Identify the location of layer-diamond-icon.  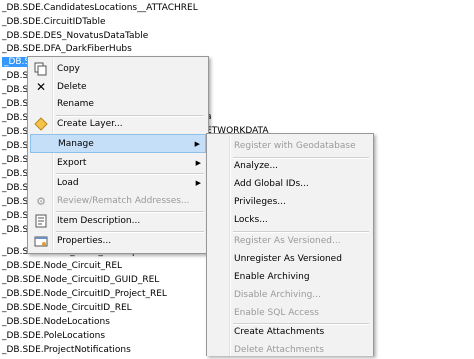
(41, 124).